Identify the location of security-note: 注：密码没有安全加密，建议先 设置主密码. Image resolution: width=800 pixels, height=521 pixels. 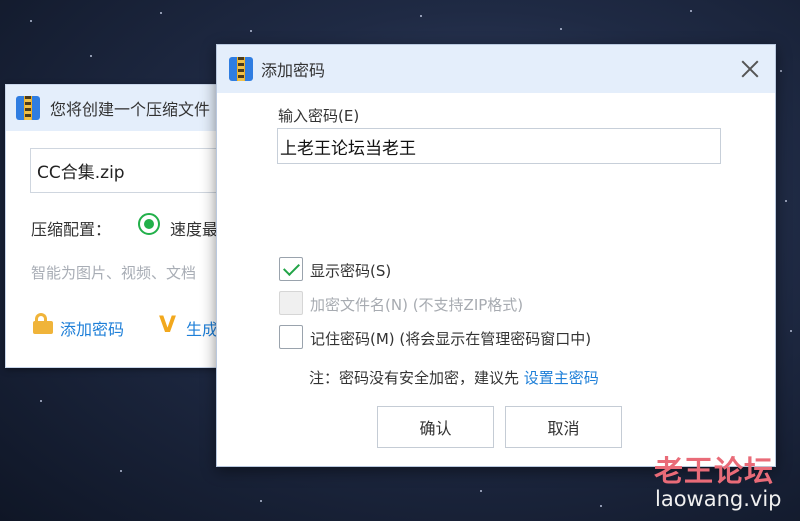
(454, 377).